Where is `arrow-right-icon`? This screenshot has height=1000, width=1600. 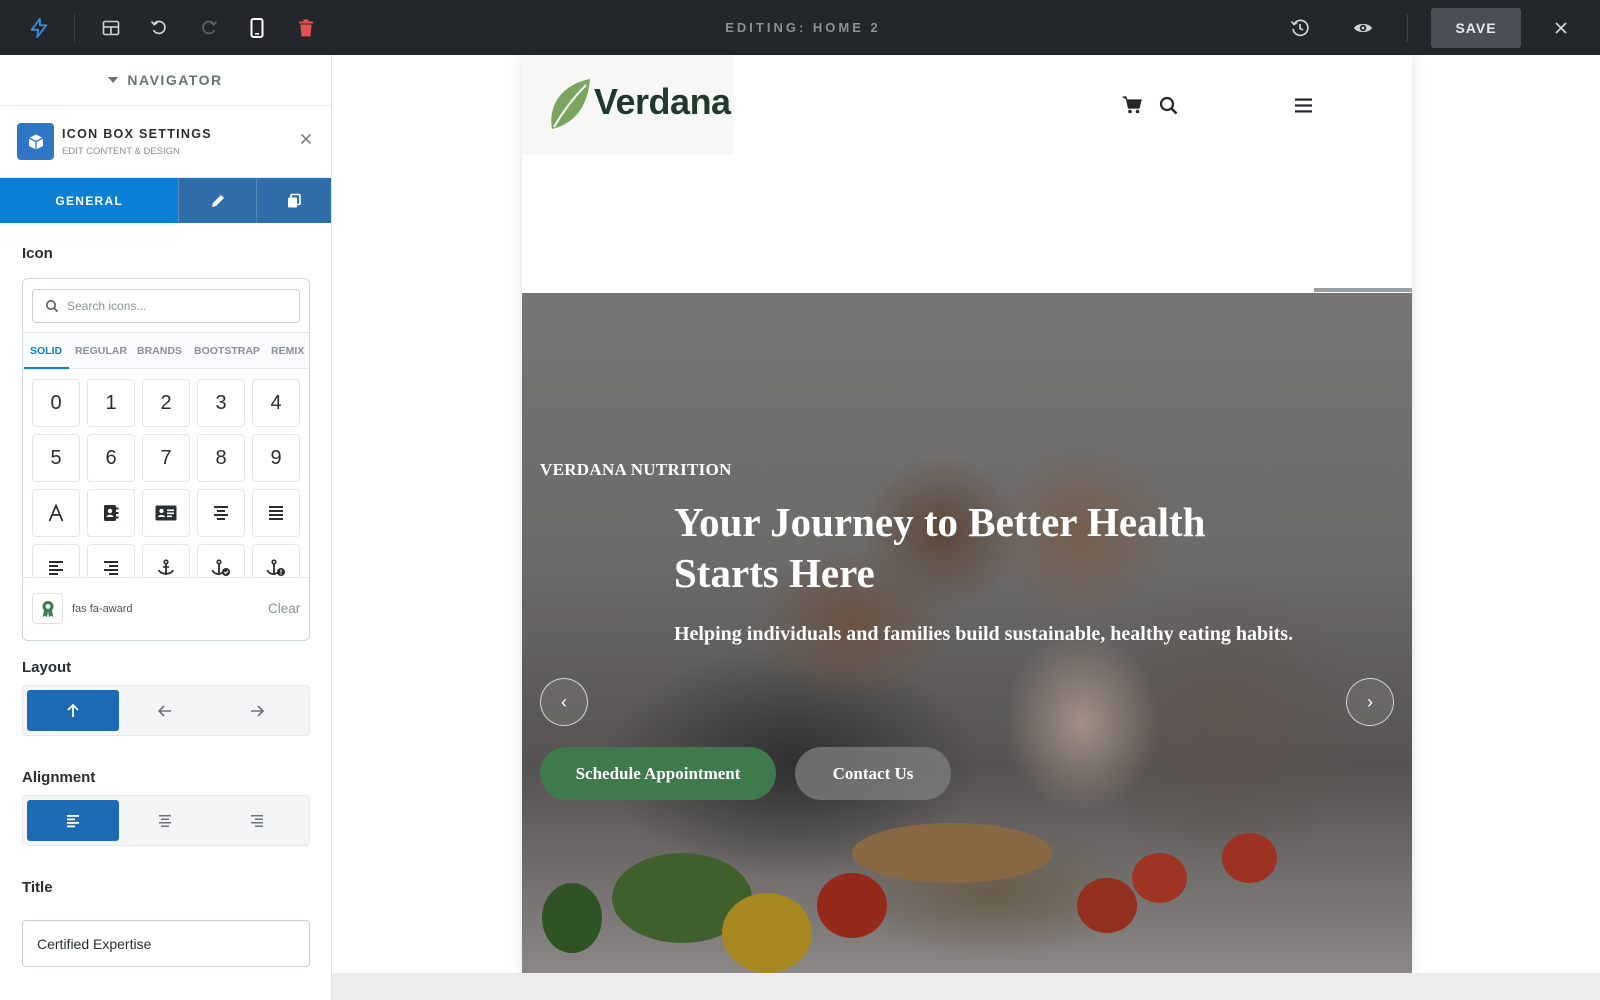 arrow-right-icon is located at coordinates (257, 710).